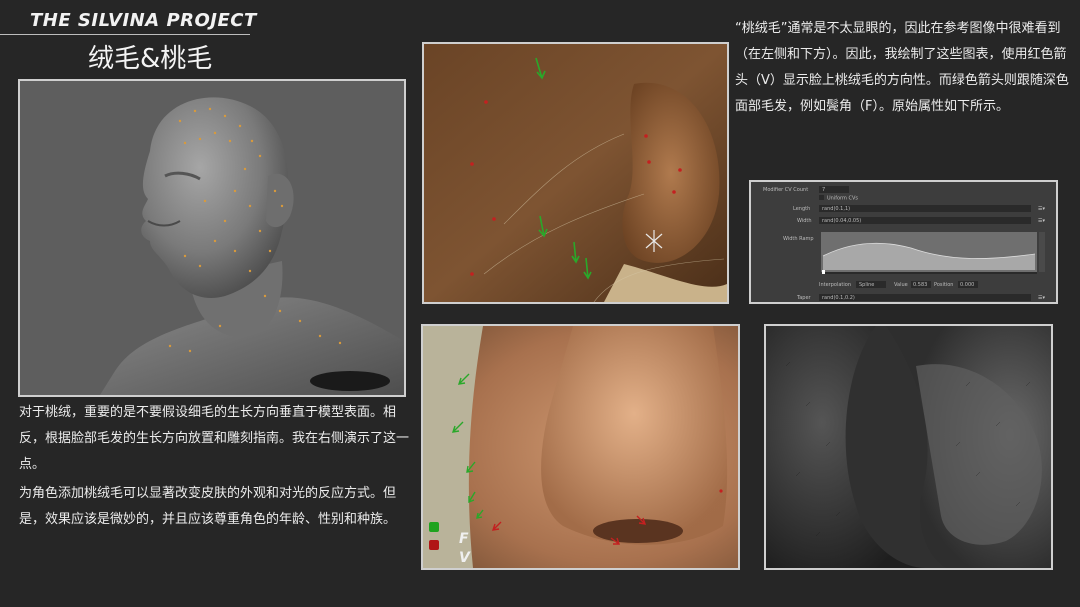 The width and height of the screenshot is (1080, 607). Describe the element at coordinates (908, 447) in the screenshot. I see `fuzz-render-image` at that location.